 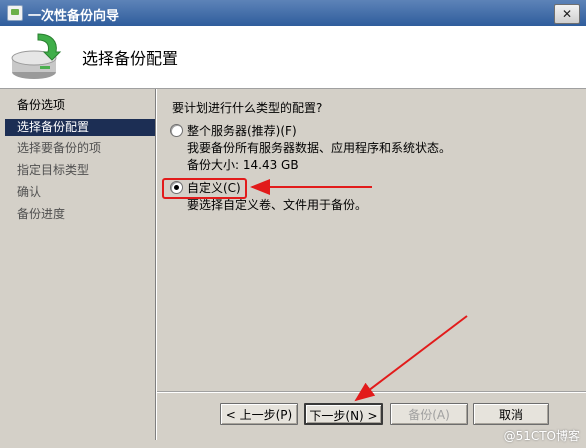 I want to click on nav-item-confirmation: 确认, so click(x=80, y=192).